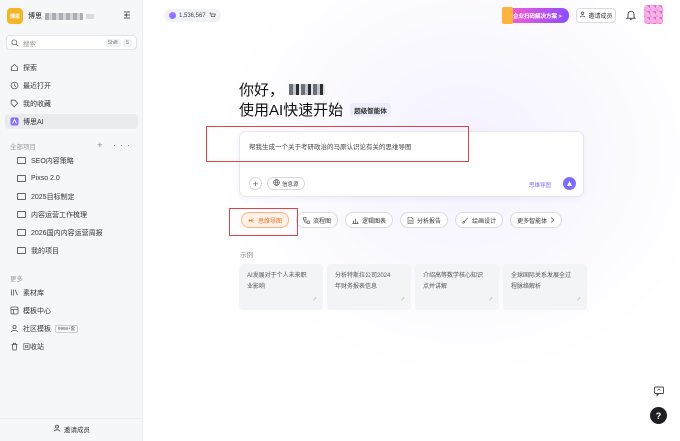 The height and width of the screenshot is (441, 680). Describe the element at coordinates (507, 15) in the screenshot. I see `promo-emblem-icon` at that location.